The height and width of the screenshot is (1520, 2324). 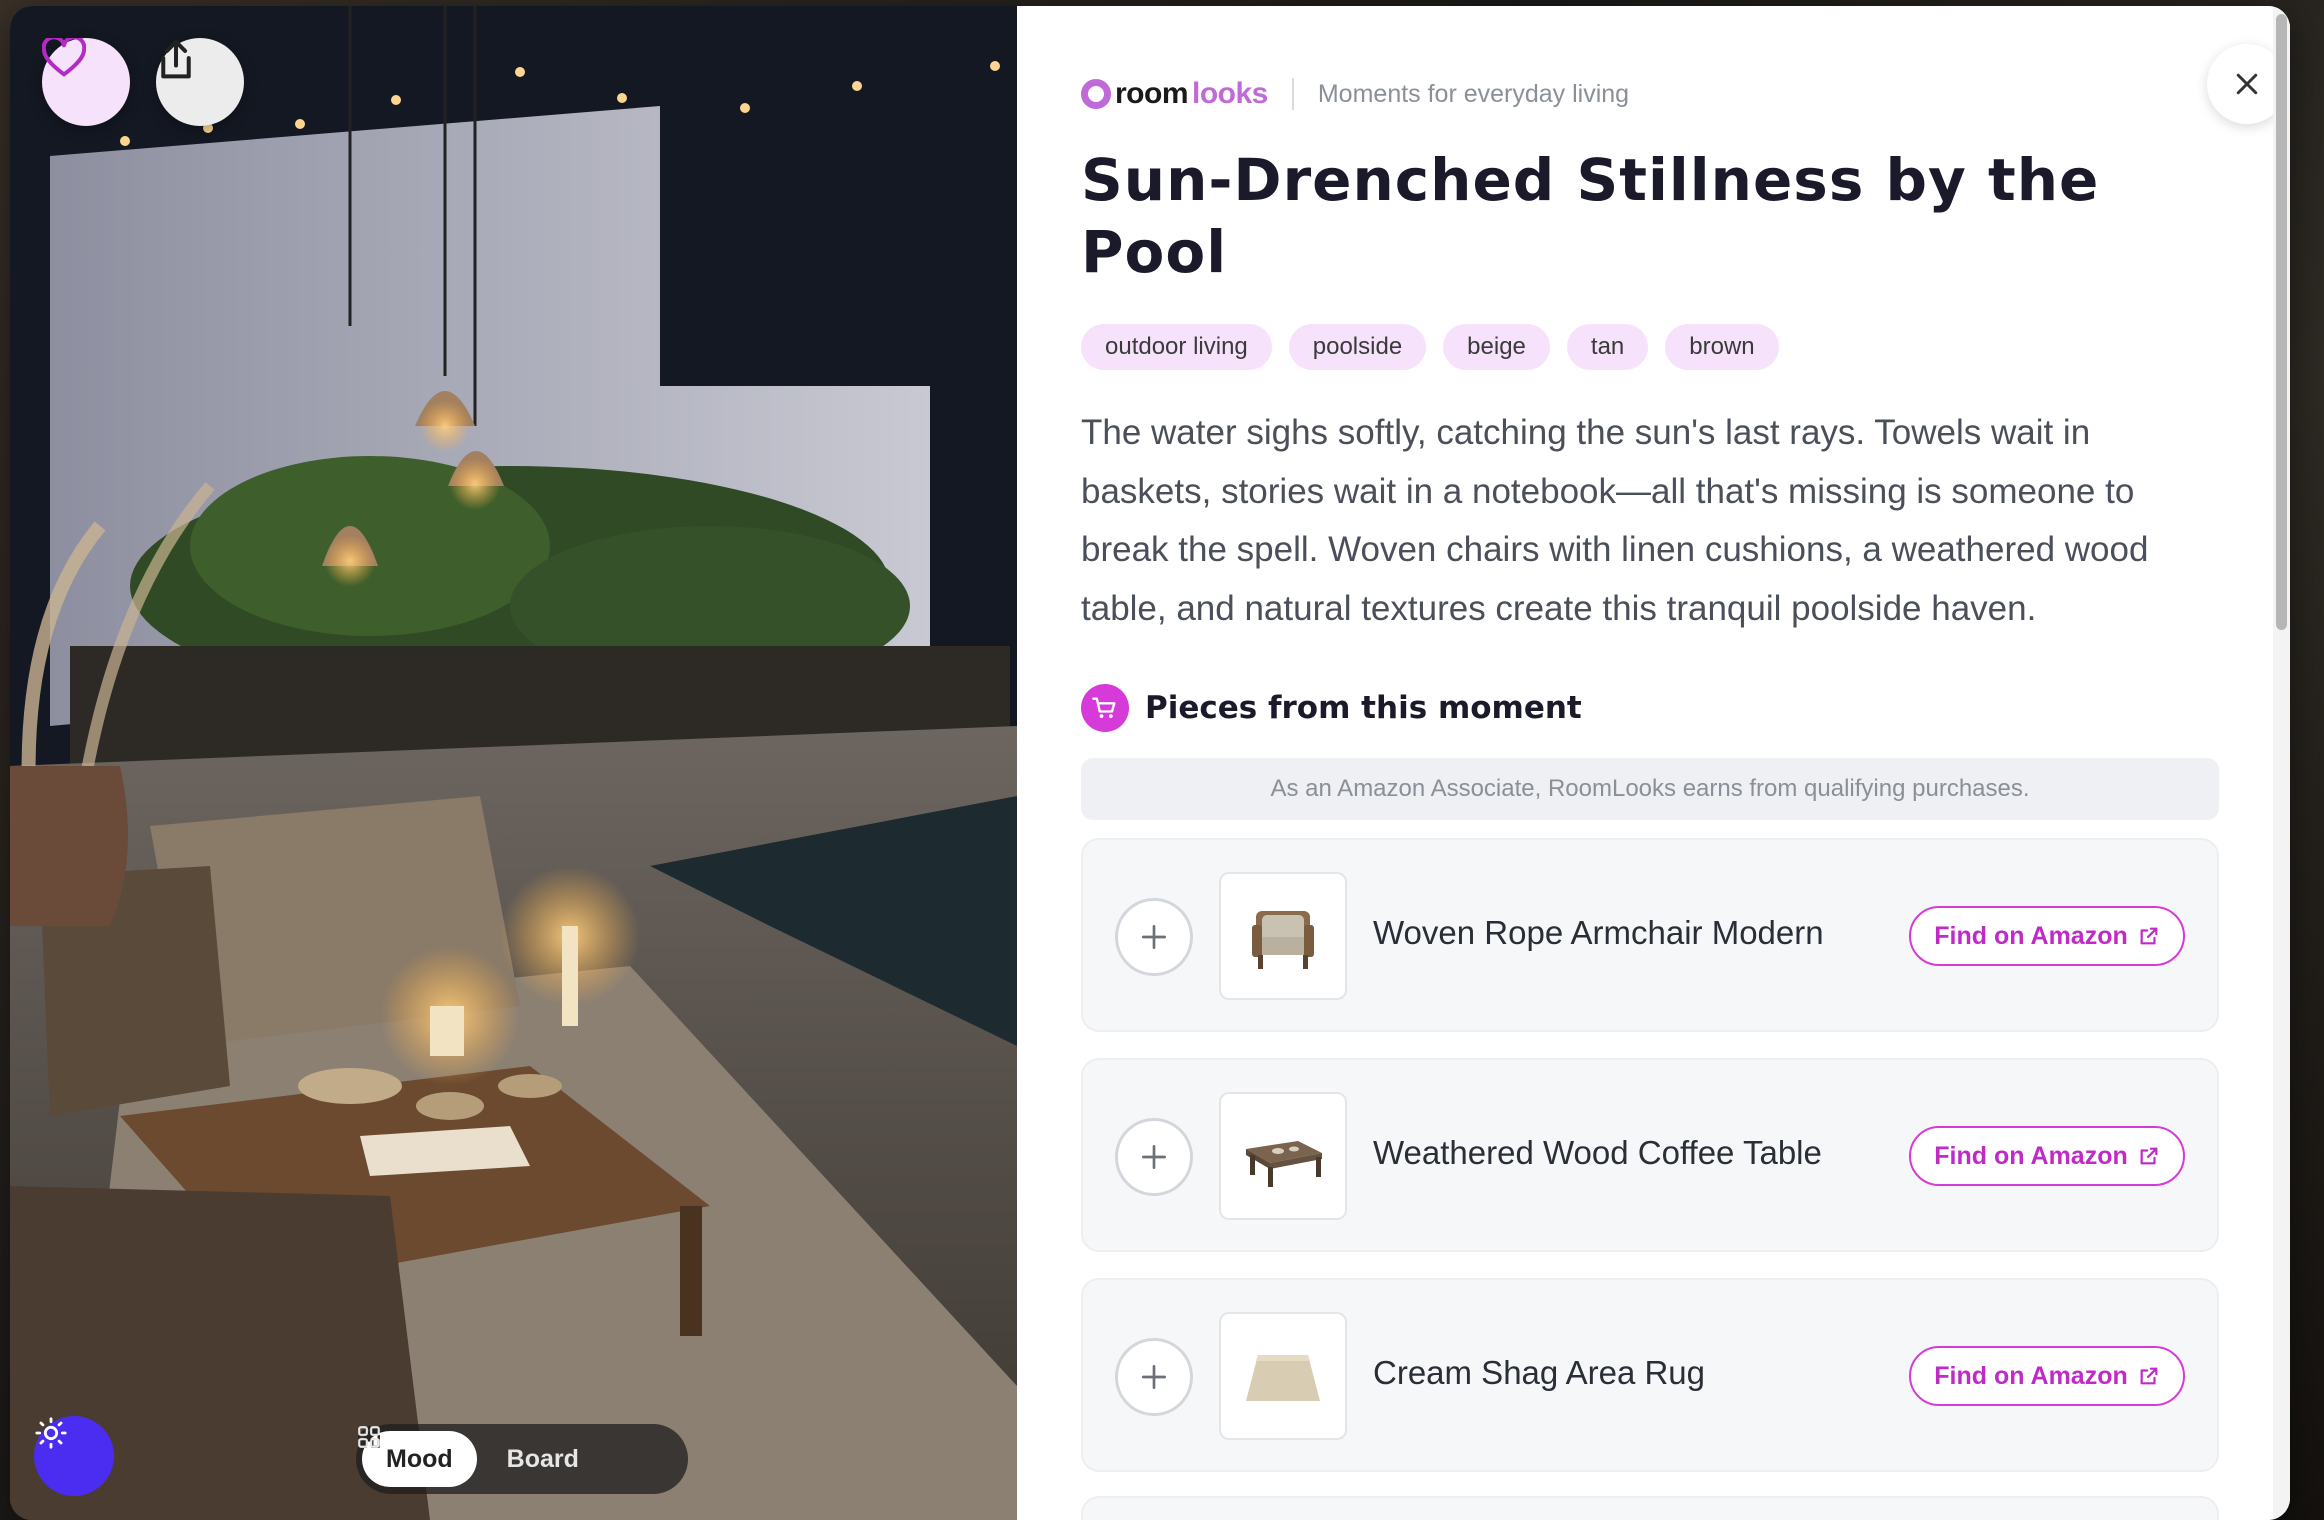 I want to click on tag-chip: tan, so click(x=1607, y=347).